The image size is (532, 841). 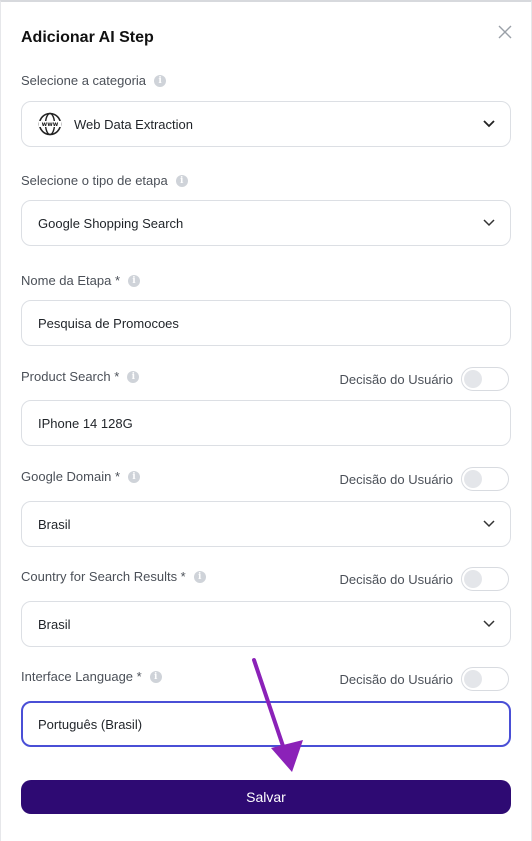 What do you see at coordinates (266, 624) in the screenshot?
I see `country-select: Brasil` at bounding box center [266, 624].